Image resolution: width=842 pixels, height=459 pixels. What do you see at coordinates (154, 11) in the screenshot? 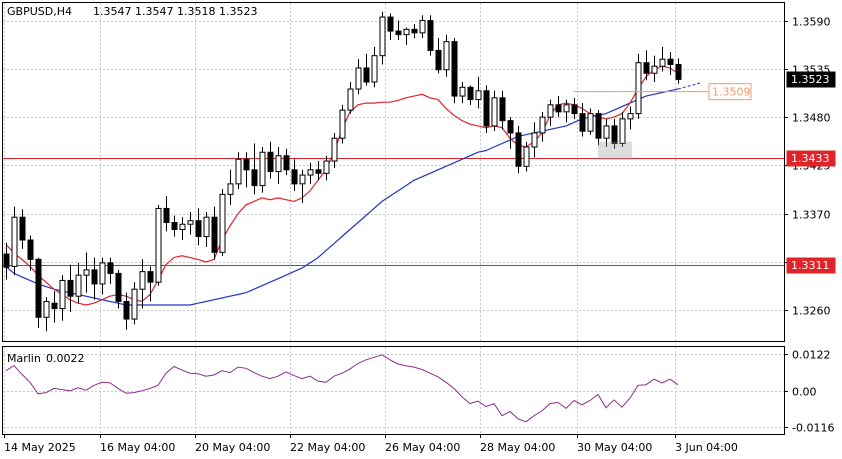
I see `high-value: 1.3547` at bounding box center [154, 11].